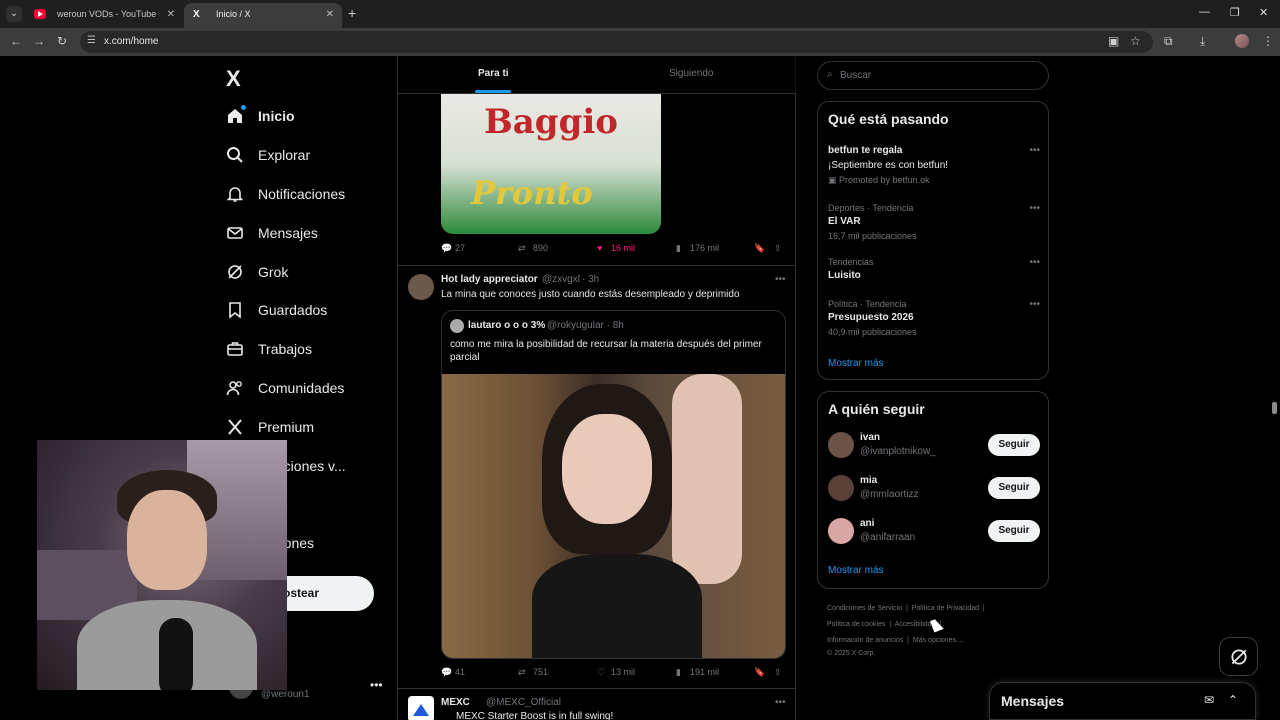  I want to click on tab-title: weroun VODs - YouTube, so click(107, 14).